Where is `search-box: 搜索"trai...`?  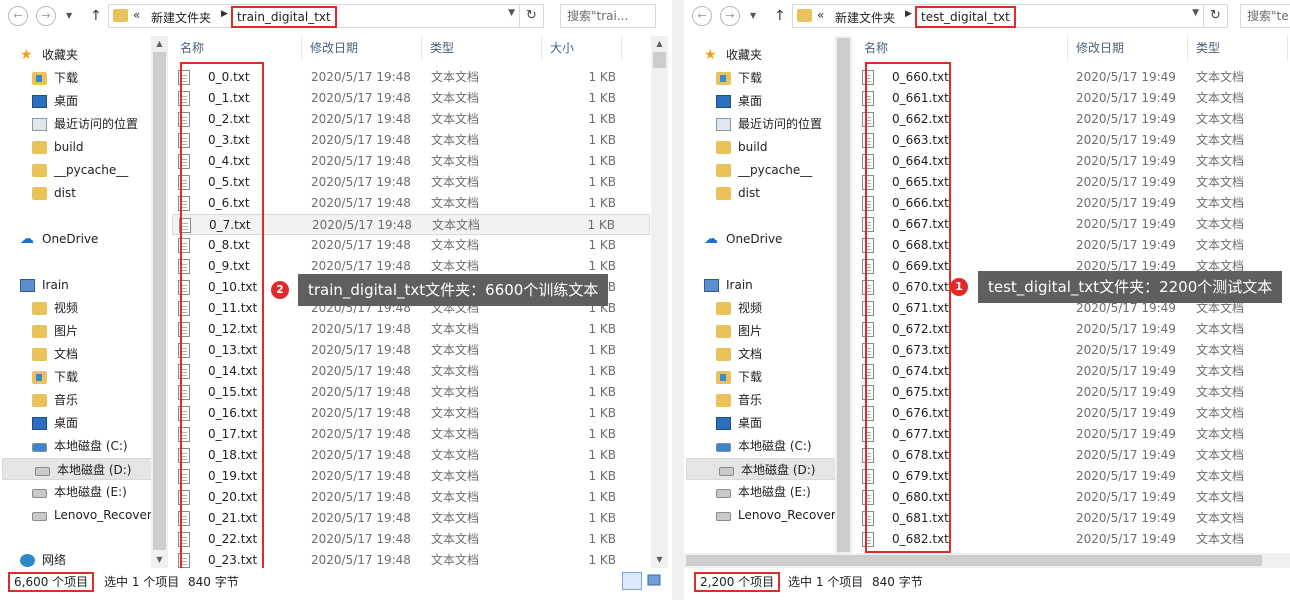 search-box: 搜索"trai... is located at coordinates (608, 16).